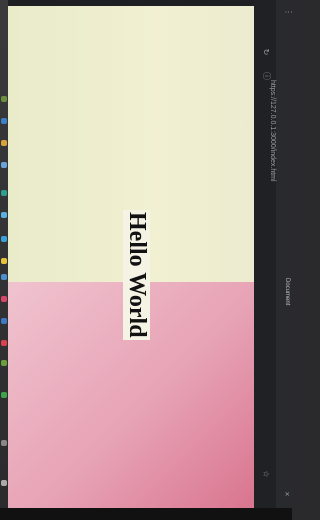 The image size is (320, 520). I want to click on browser-chrome, so click(273, 260).